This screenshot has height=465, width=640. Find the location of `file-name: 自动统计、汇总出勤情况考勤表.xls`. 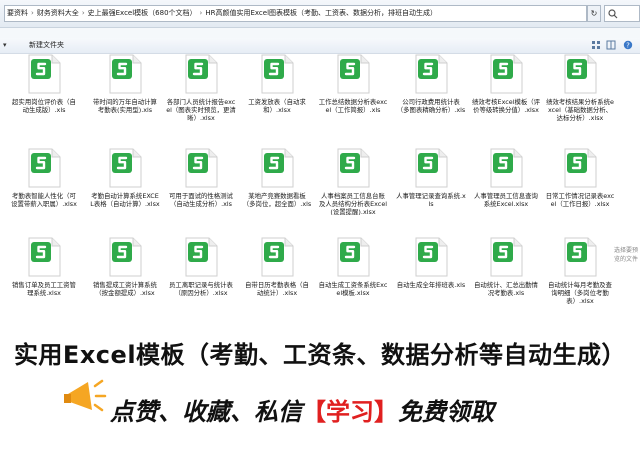

file-name: 自动统计、汇总出勤情况考勤表.xls is located at coordinates (506, 289).